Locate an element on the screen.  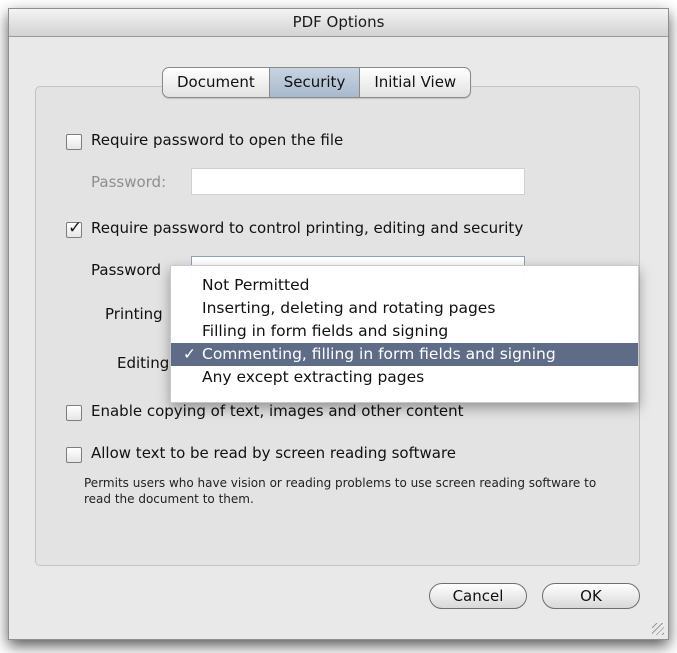
printing-label: Printing is located at coordinates (134, 314).